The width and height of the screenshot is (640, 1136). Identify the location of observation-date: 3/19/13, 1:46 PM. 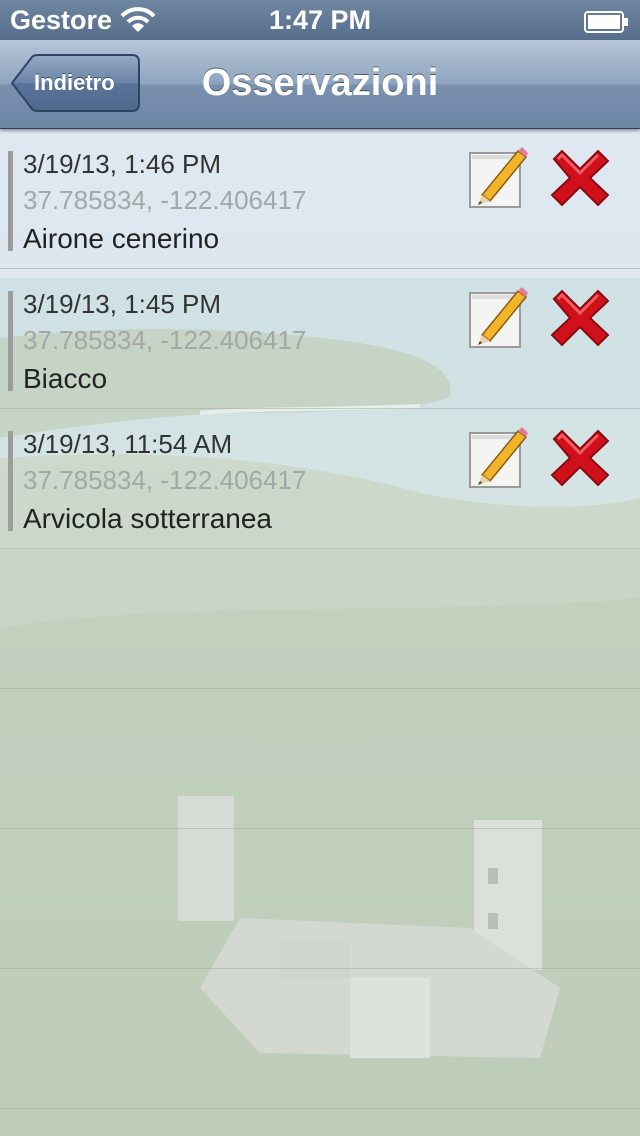
(122, 164).